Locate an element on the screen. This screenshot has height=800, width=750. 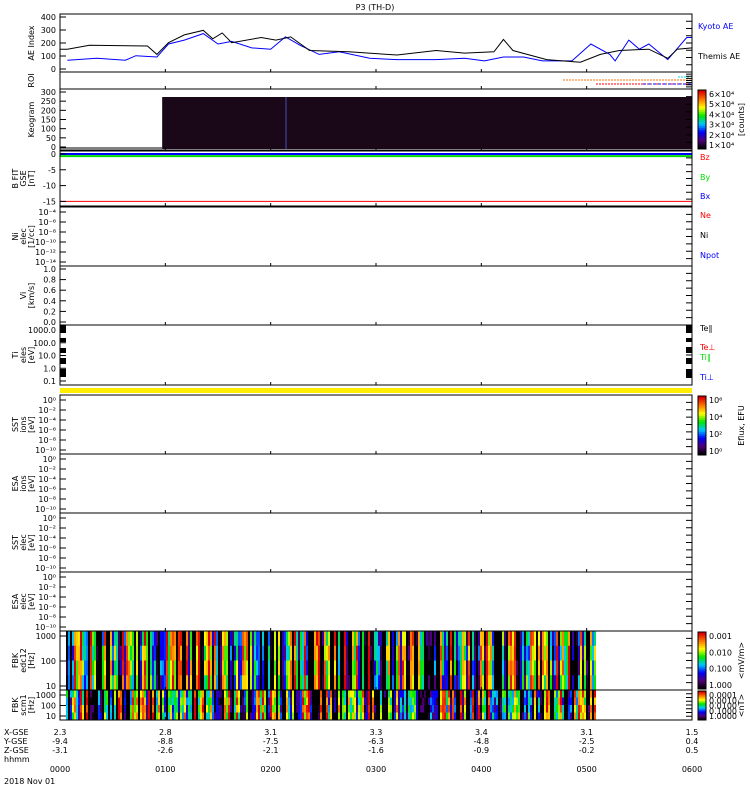
sst_elec-y-tick-label: 10⁰ is located at coordinates (49, 518).